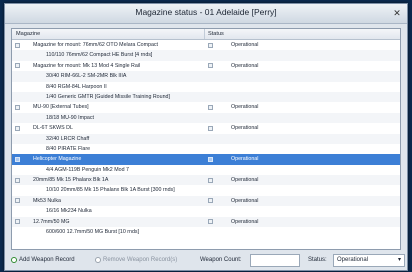 This screenshot has height=272, width=412. What do you see at coordinates (206, 180) in the screenshot?
I see `magazine-row: 20mm/85 Mk 15 Phalanx Blk 1A Operational` at bounding box center [206, 180].